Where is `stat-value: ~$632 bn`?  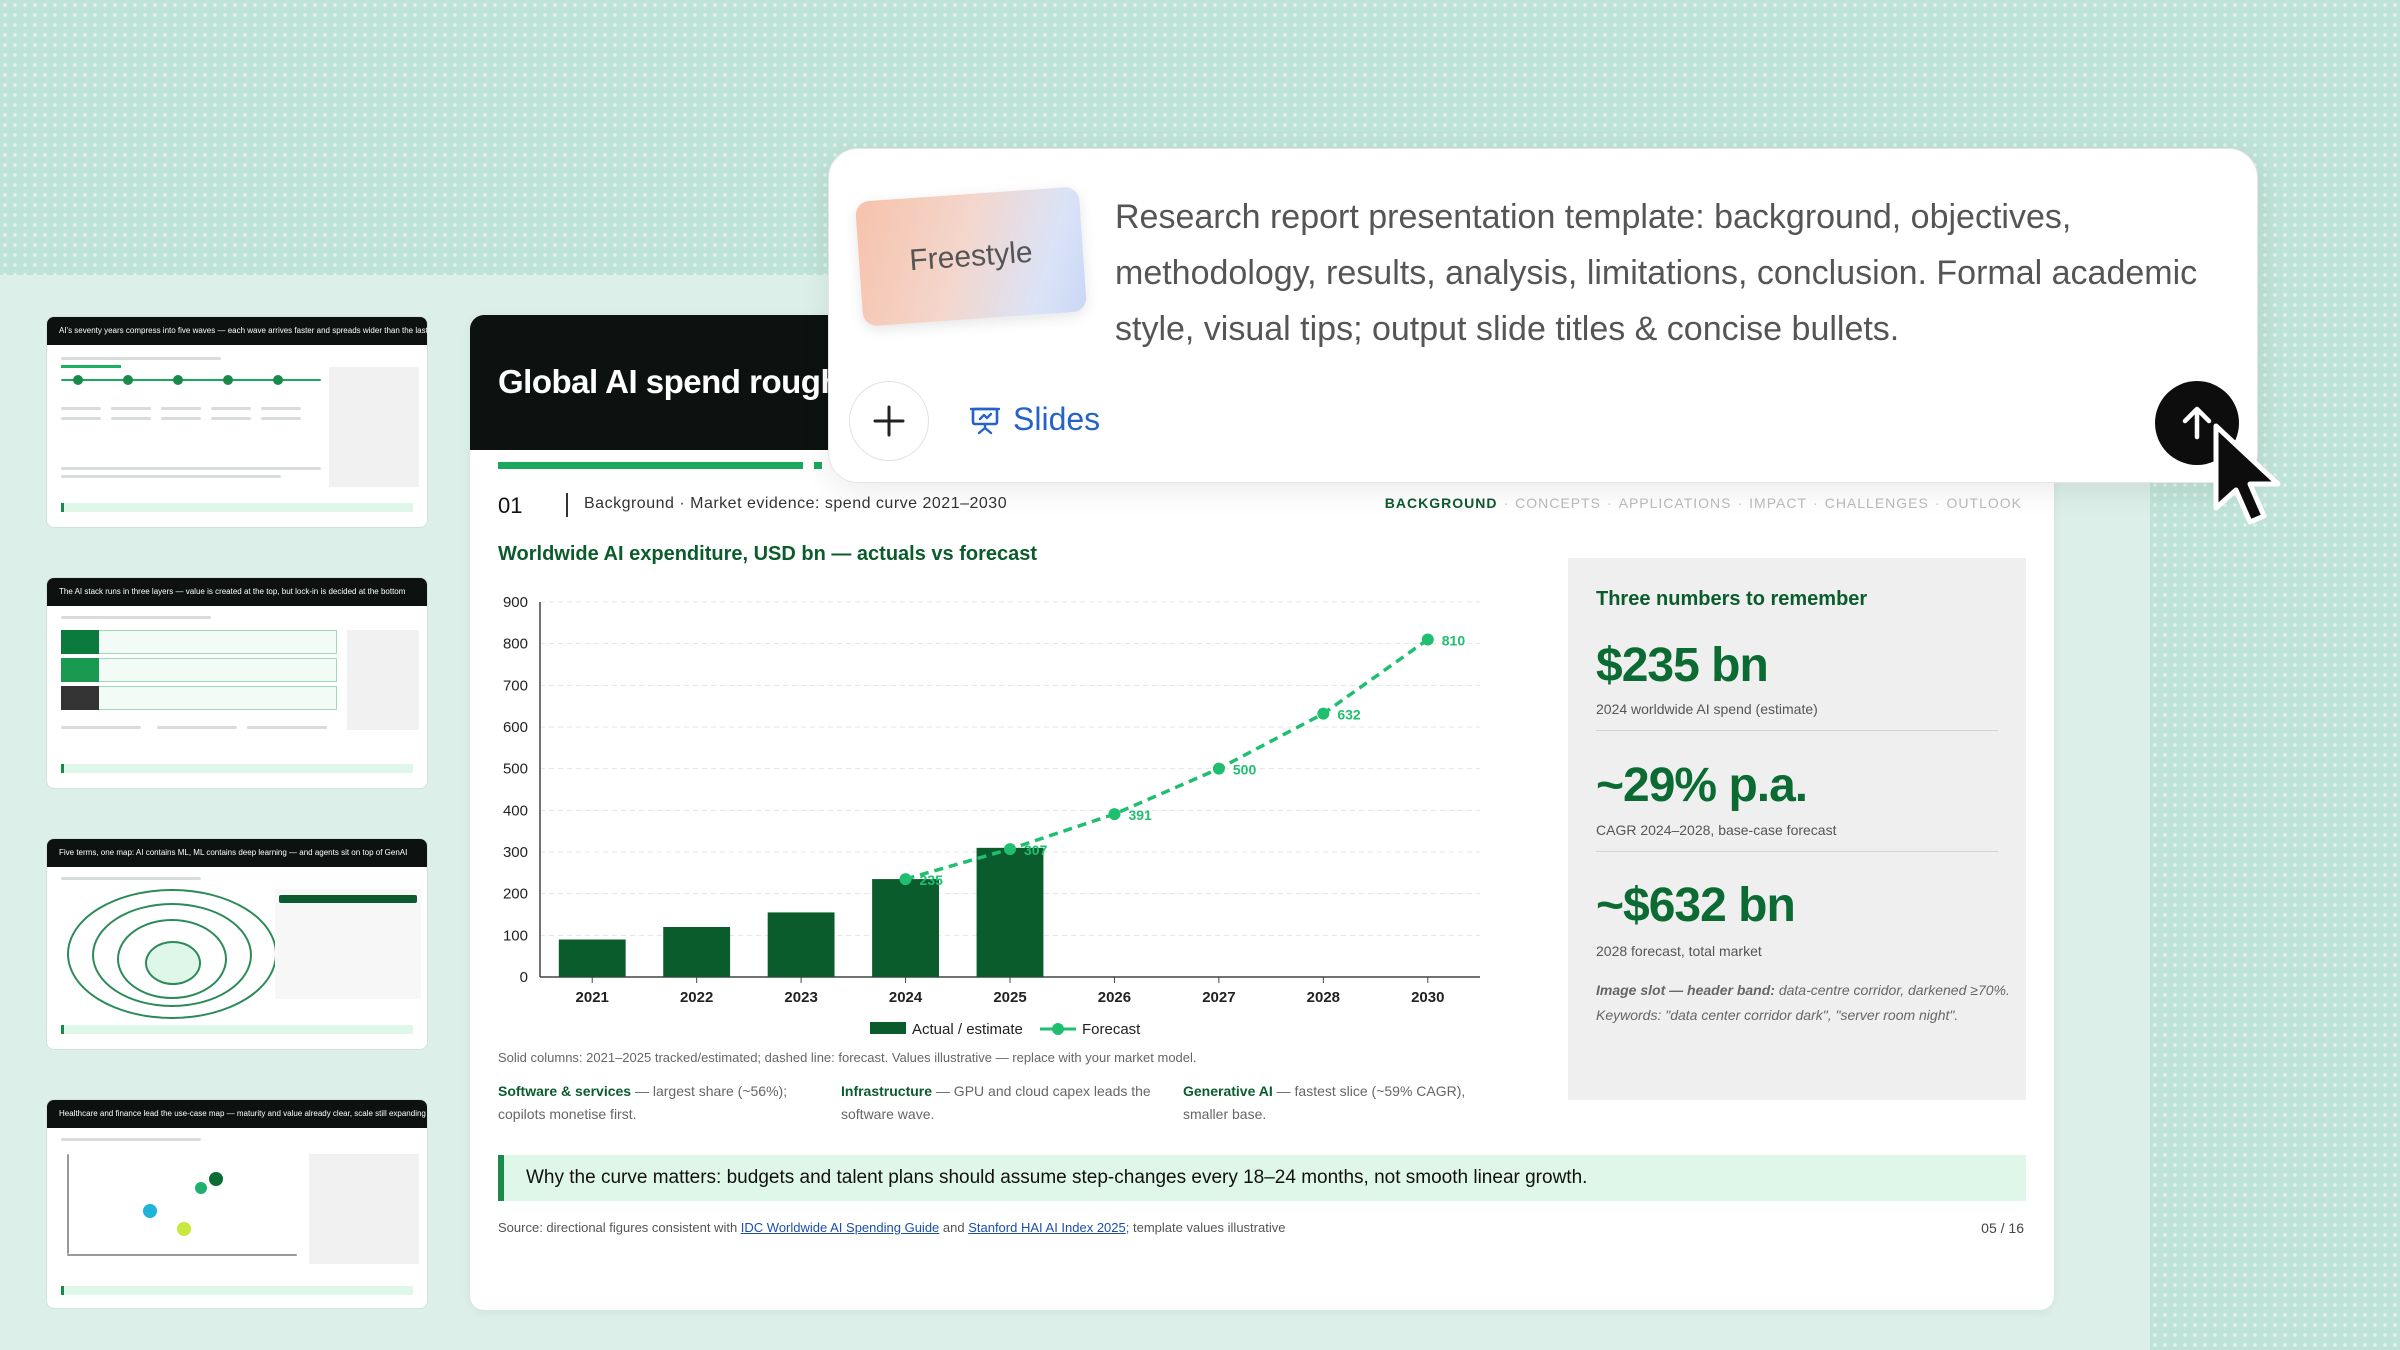 stat-value: ~$632 bn is located at coordinates (1696, 905).